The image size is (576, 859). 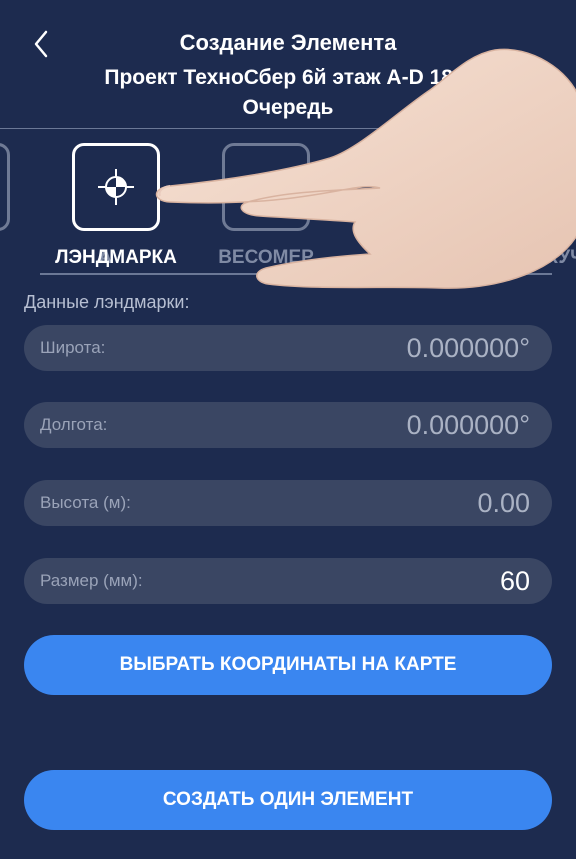 I want to click on field-label: Высота (м):, so click(x=85, y=502).